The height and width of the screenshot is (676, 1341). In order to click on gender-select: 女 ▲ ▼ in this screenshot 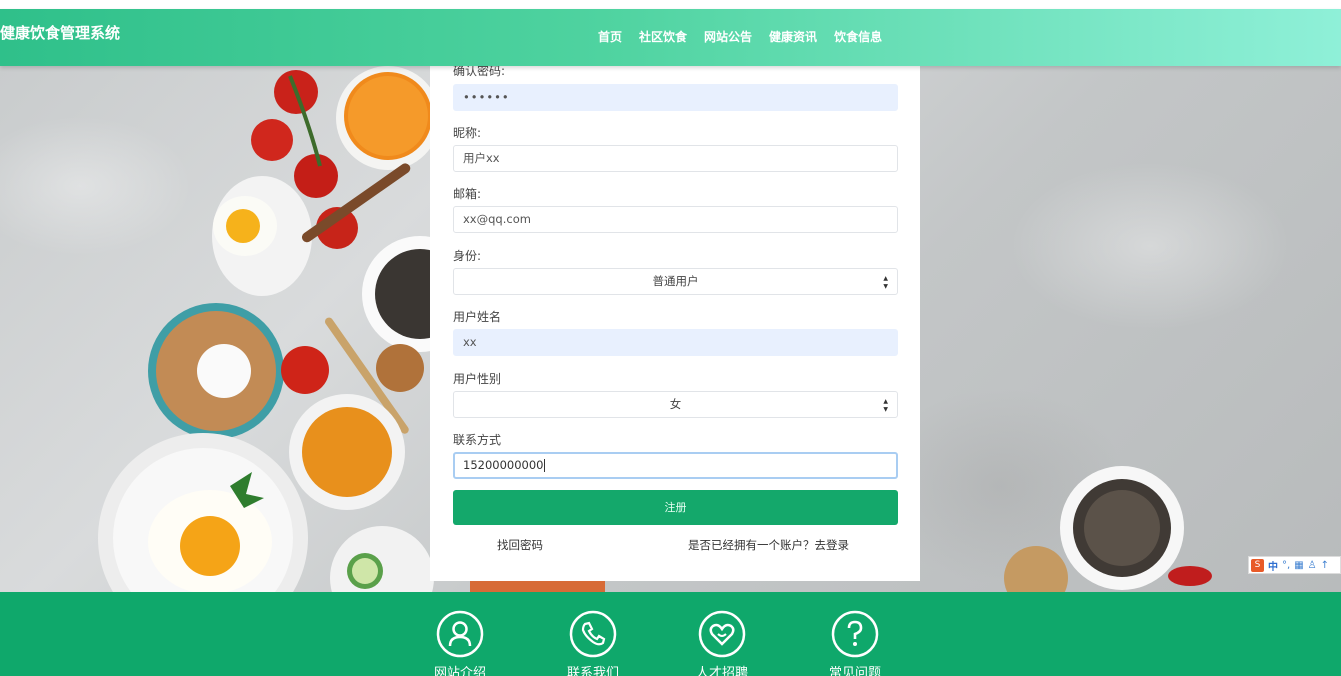, I will do `click(675, 404)`.